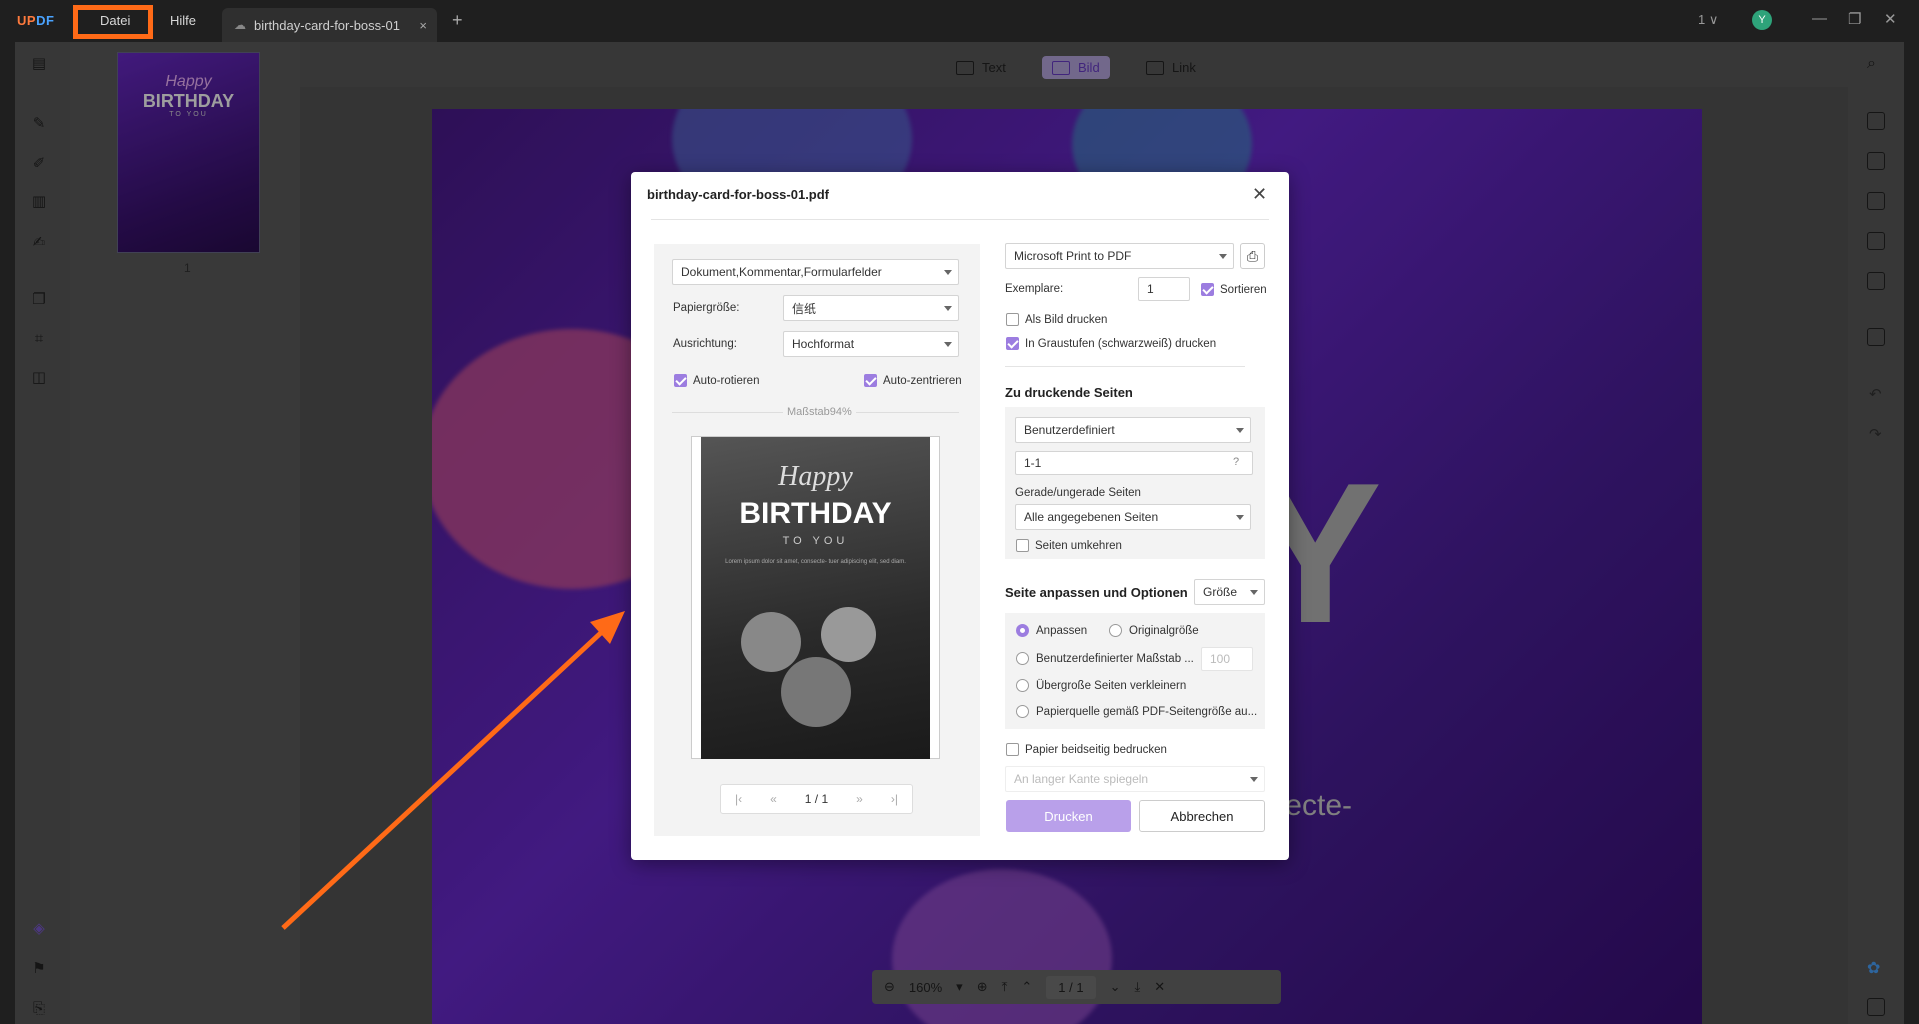 The width and height of the screenshot is (1919, 1024). I want to click on preview-prev-icon: «, so click(773, 799).